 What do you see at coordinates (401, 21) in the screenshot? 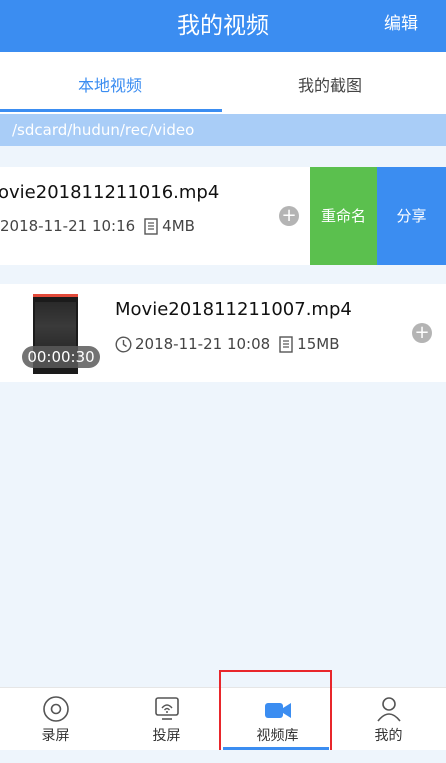
I see `edit-button: 编辑` at bounding box center [401, 21].